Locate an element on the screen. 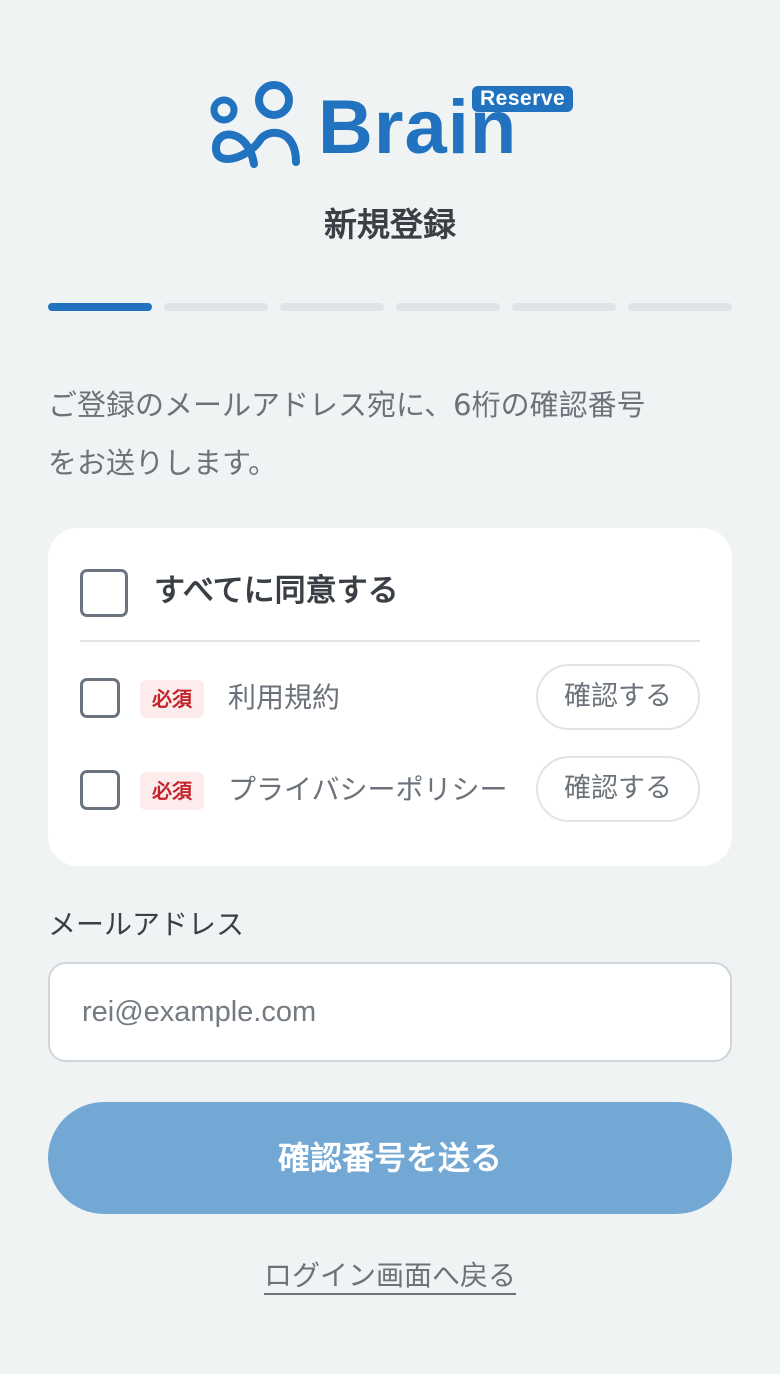  terms-label: 利用規約 is located at coordinates (284, 697).